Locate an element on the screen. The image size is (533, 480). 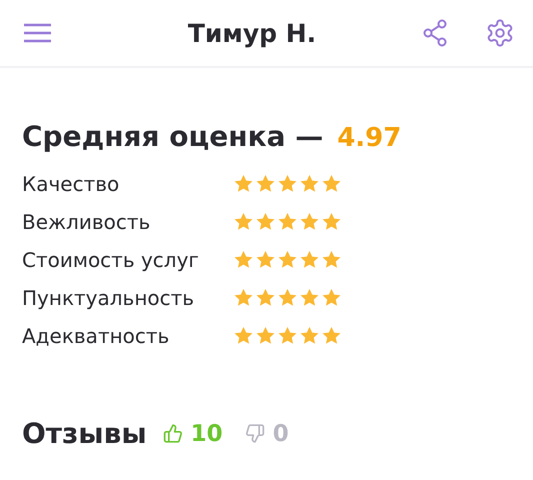
criterion-label: Пунктуальность is located at coordinates (109, 298).